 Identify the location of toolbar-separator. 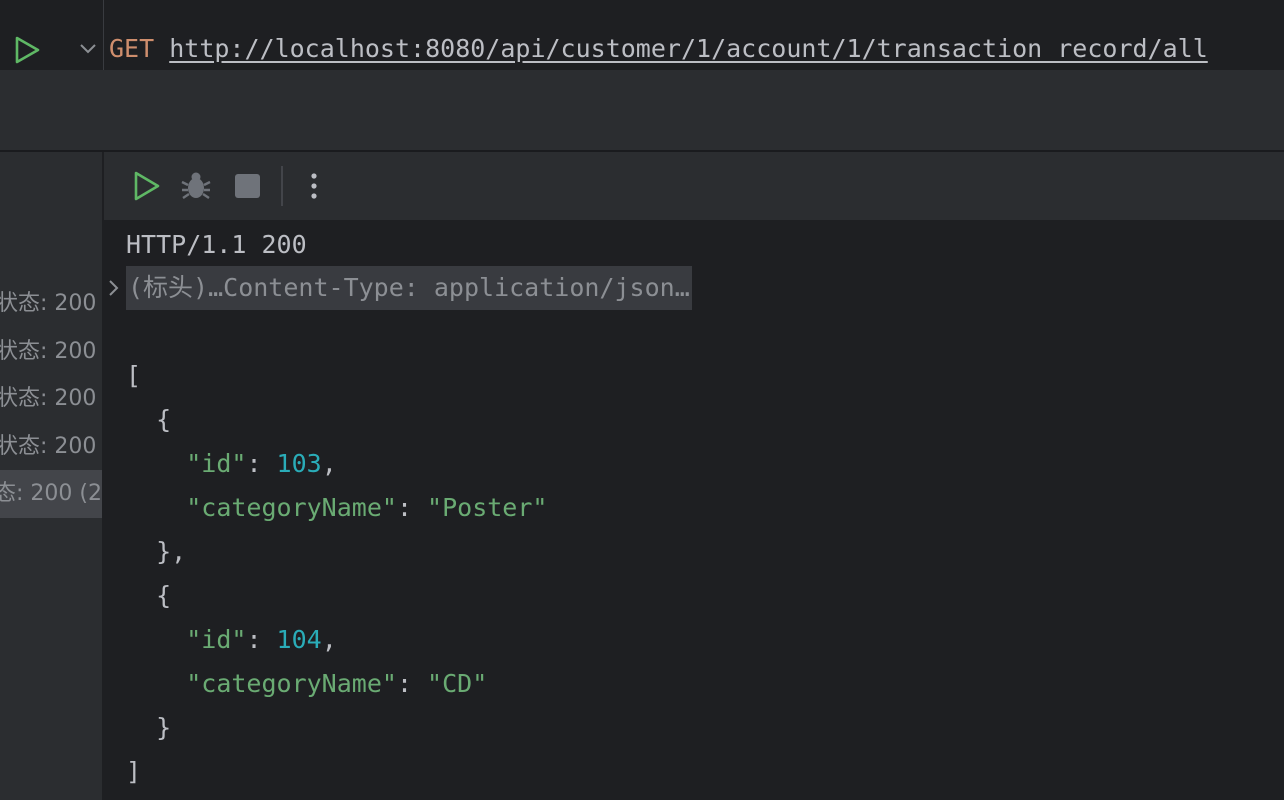
(282, 186).